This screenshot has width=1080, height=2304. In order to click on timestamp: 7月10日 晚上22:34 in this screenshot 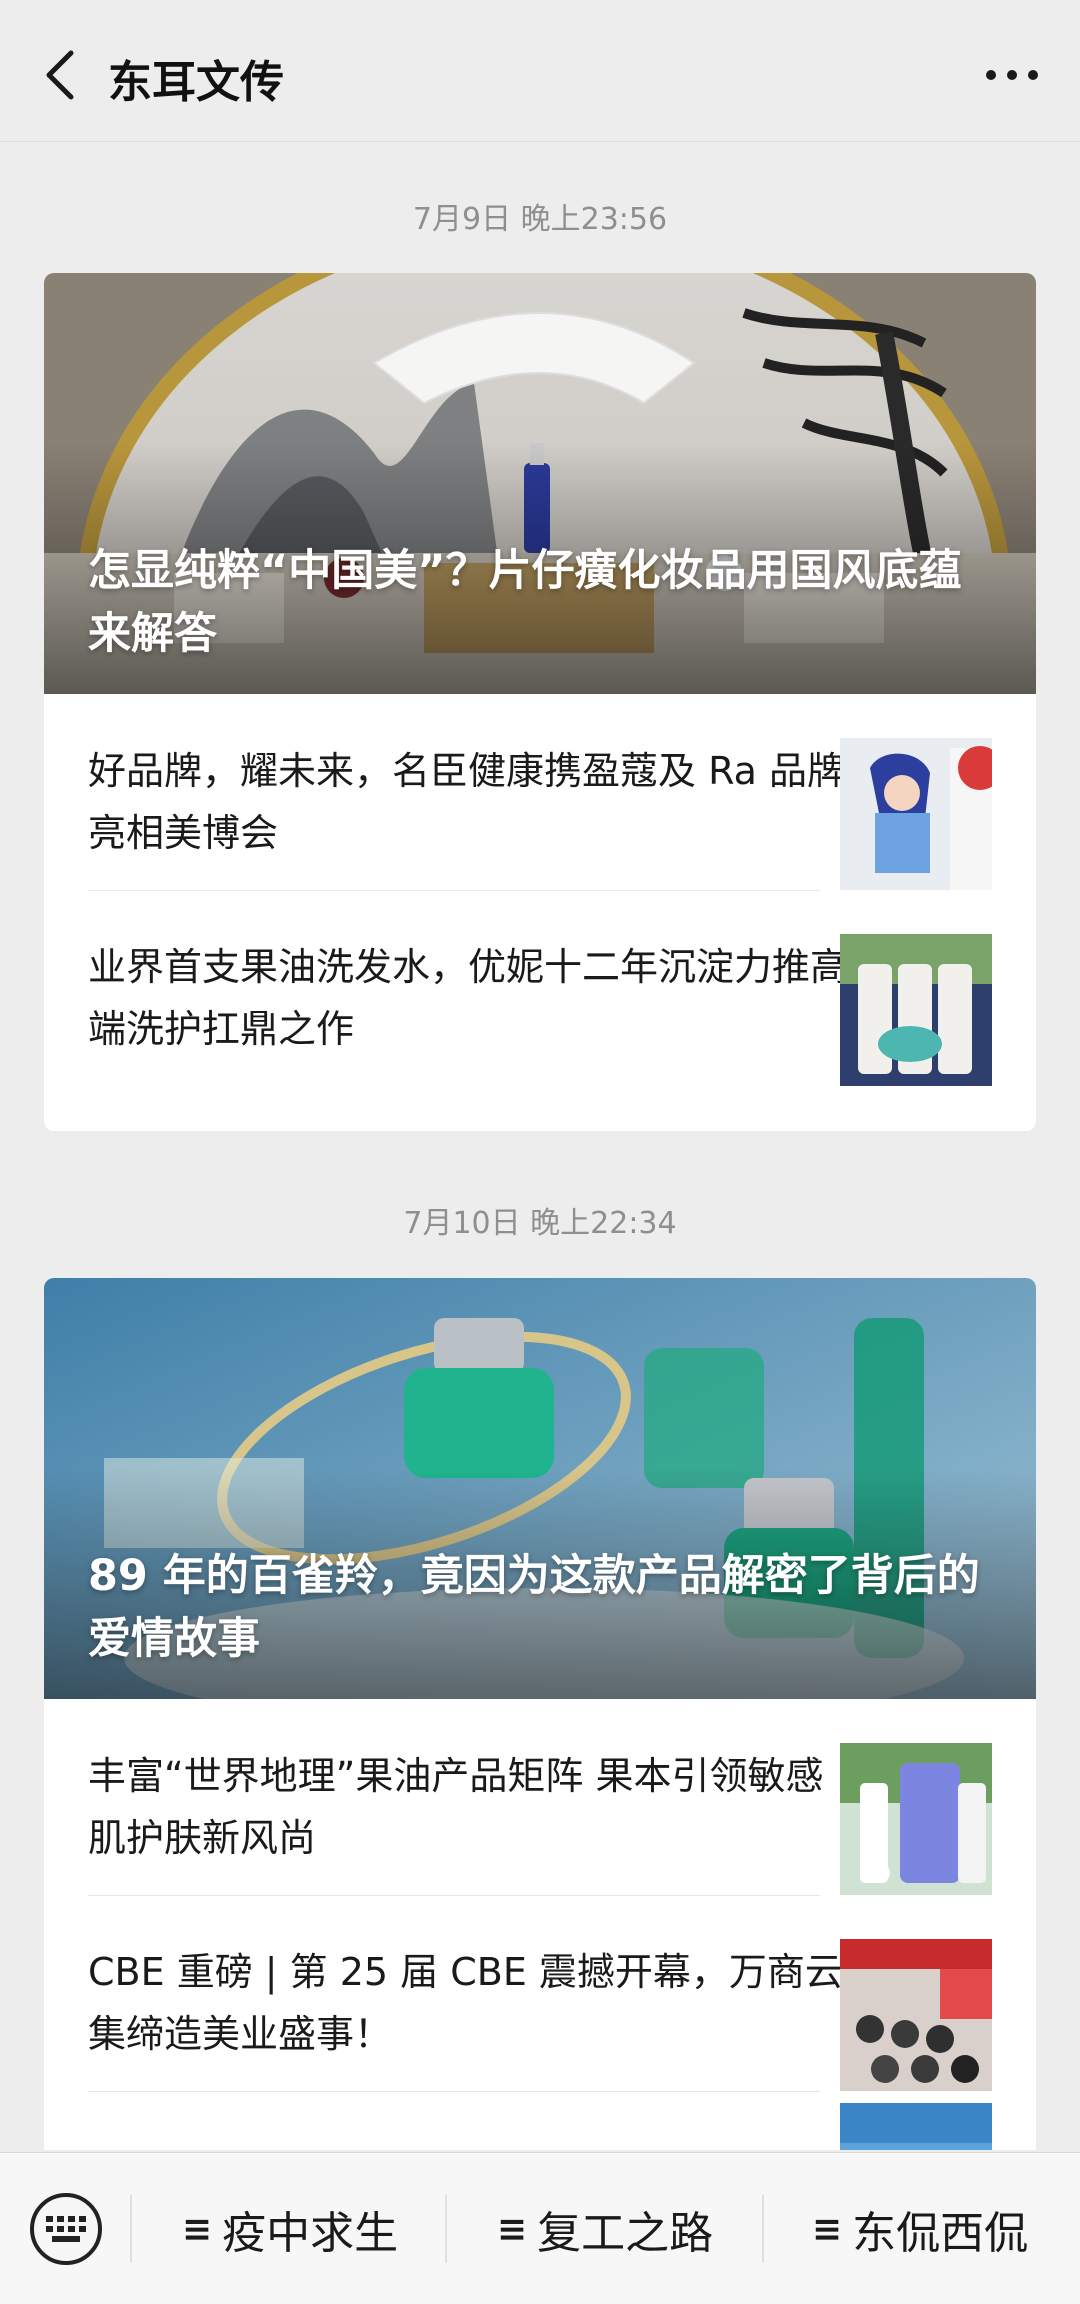, I will do `click(540, 1223)`.